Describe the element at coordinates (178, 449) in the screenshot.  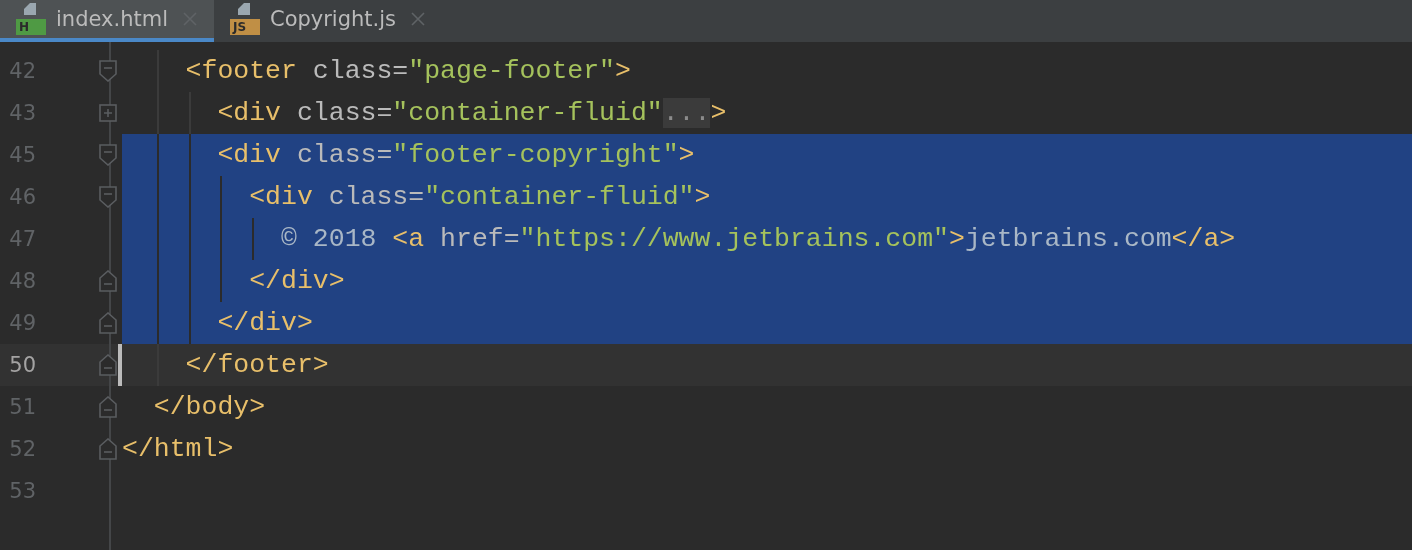
I see `code-line: </html>` at that location.